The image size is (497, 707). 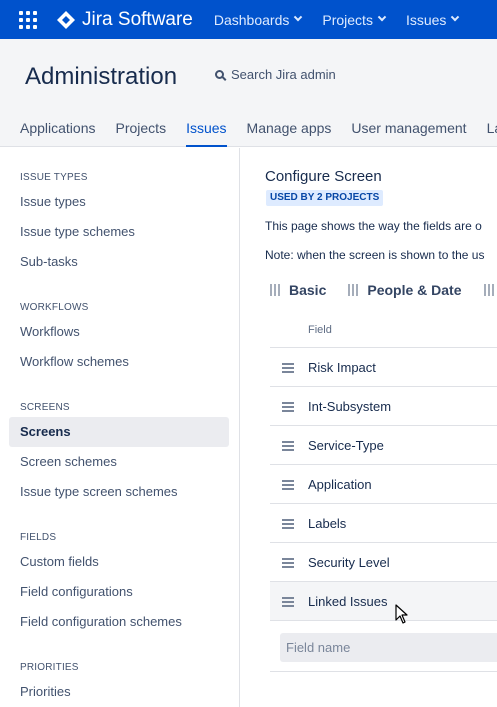 I want to click on tab-user-management: User management, so click(x=408, y=133).